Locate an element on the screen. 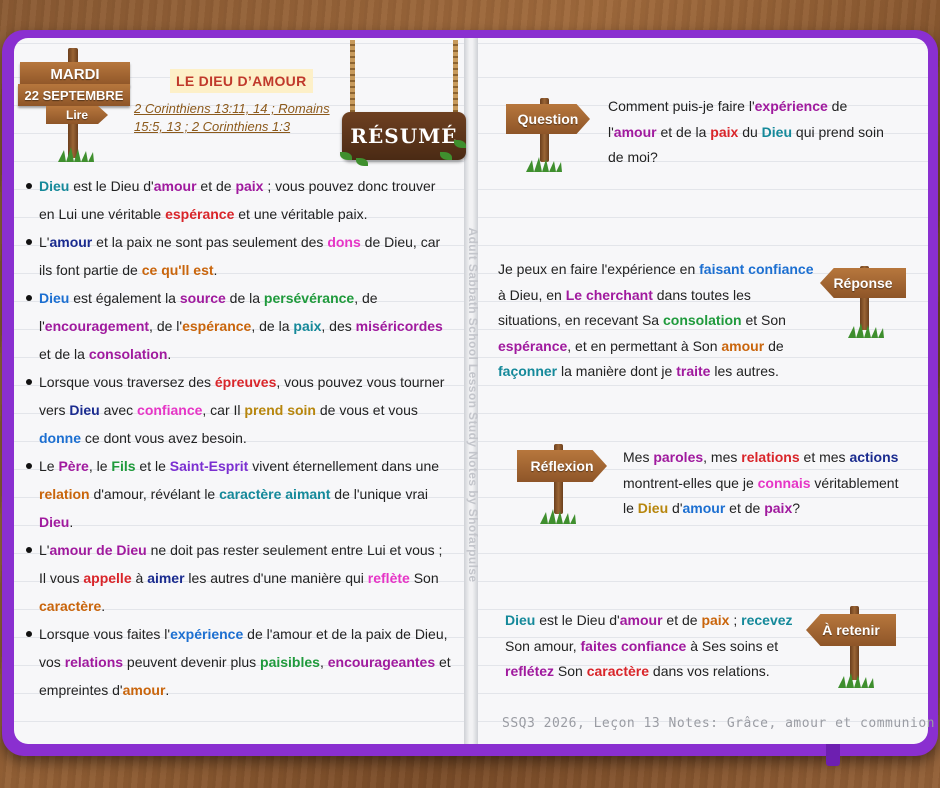  highlighted-word: Fils is located at coordinates (123, 466).